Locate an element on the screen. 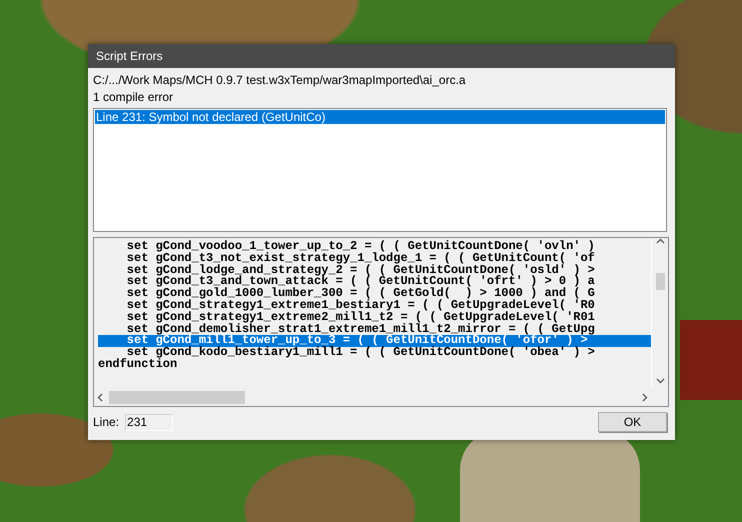 The width and height of the screenshot is (742, 522). code-line: set gCond_gold_1000_lumber_300 = ( ( GetGold( ) > 1000 ) and ( G is located at coordinates (361, 294).